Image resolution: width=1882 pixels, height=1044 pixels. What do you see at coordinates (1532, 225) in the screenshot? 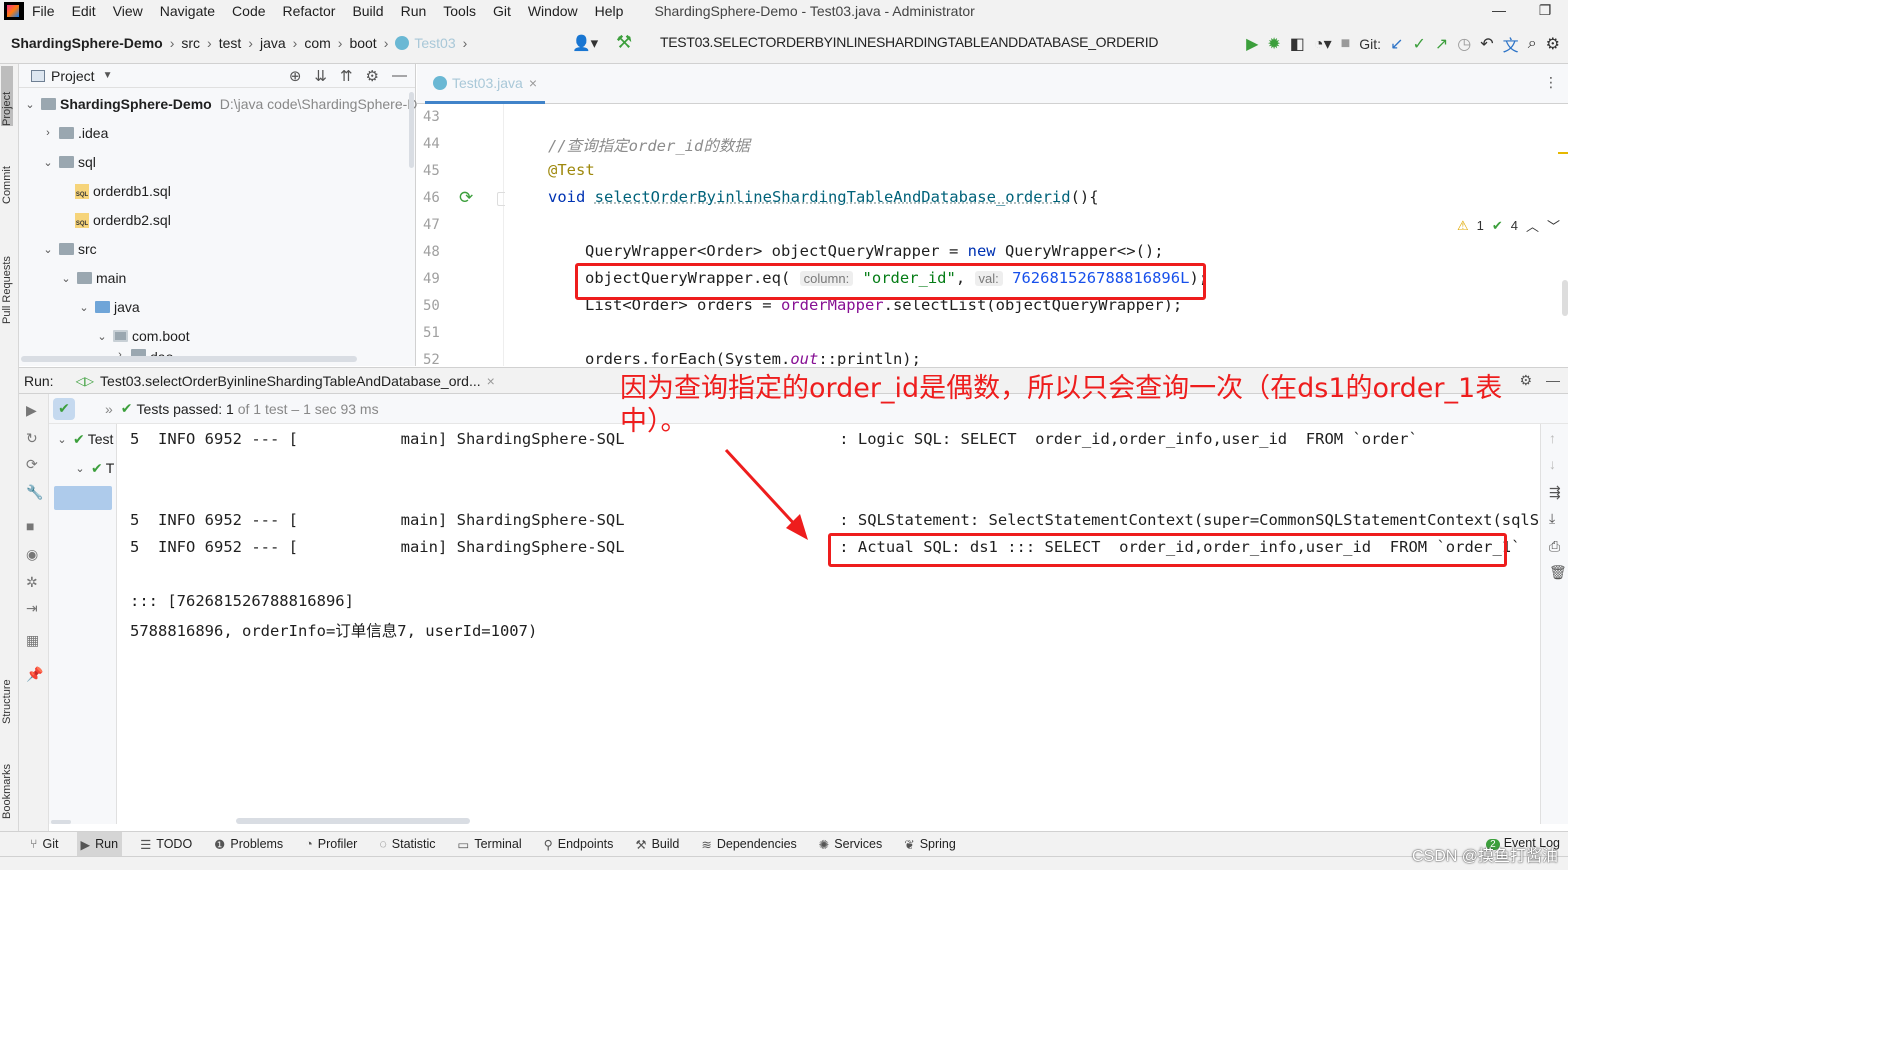
I see `chevron-up-icon: ︿` at bounding box center [1532, 225].